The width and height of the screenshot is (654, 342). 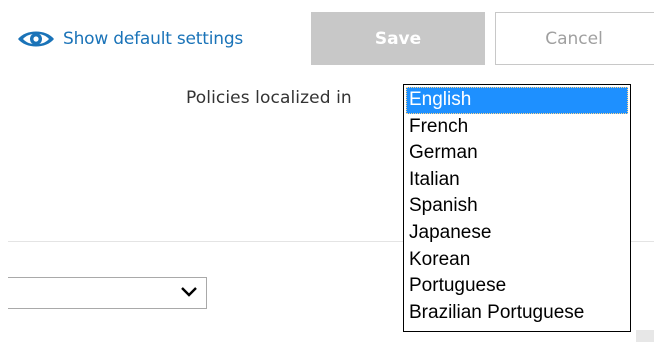 I want to click on language-option-french: French, so click(x=517, y=127).